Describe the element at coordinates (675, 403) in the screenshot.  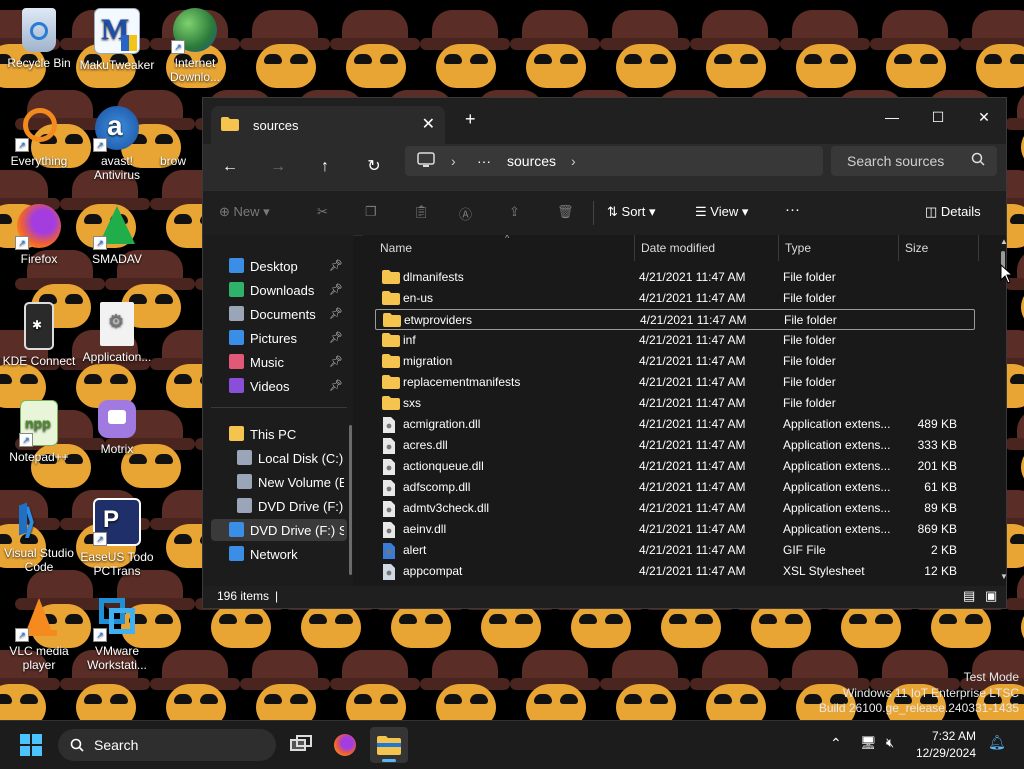
I see `file-row: sxs 4/21/2021 11:47 AM File folder` at that location.